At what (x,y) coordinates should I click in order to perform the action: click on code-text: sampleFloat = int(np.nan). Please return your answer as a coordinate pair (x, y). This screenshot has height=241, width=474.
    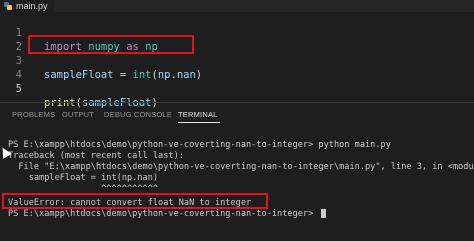
    Looking at the image, I should click on (123, 75).